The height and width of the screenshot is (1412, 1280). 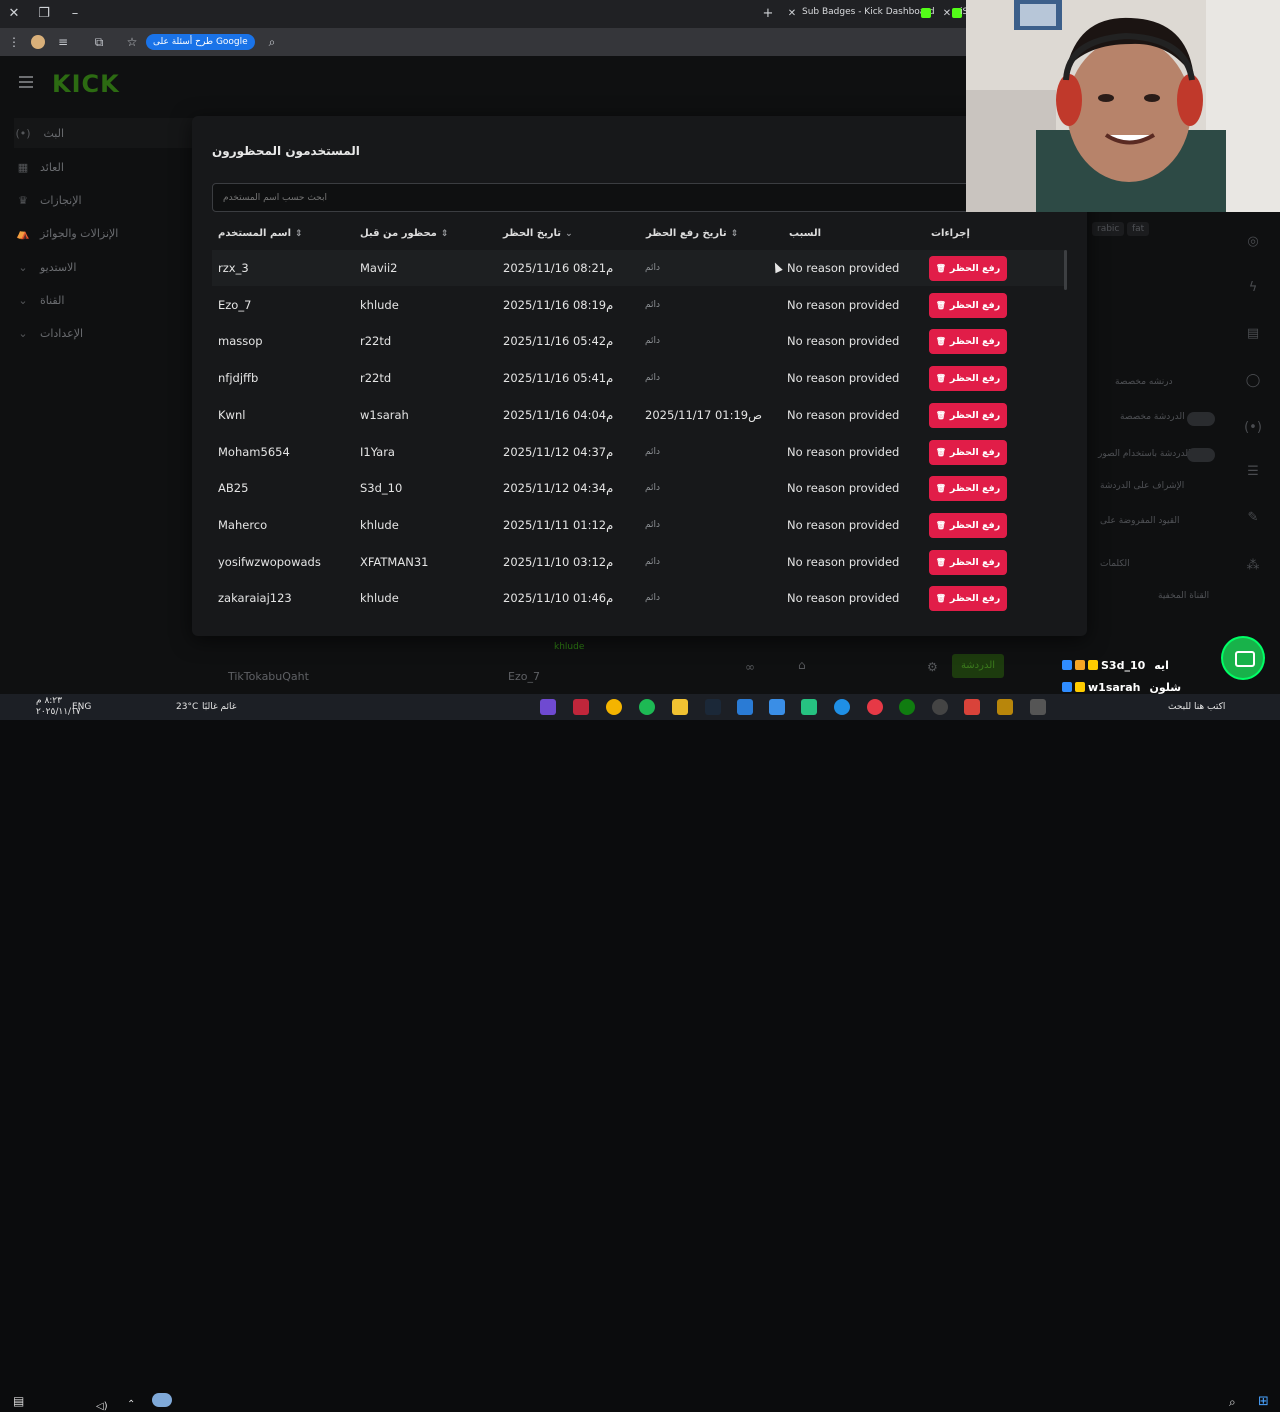 I want to click on reading-list-icon: ≡, so click(x=63, y=42).